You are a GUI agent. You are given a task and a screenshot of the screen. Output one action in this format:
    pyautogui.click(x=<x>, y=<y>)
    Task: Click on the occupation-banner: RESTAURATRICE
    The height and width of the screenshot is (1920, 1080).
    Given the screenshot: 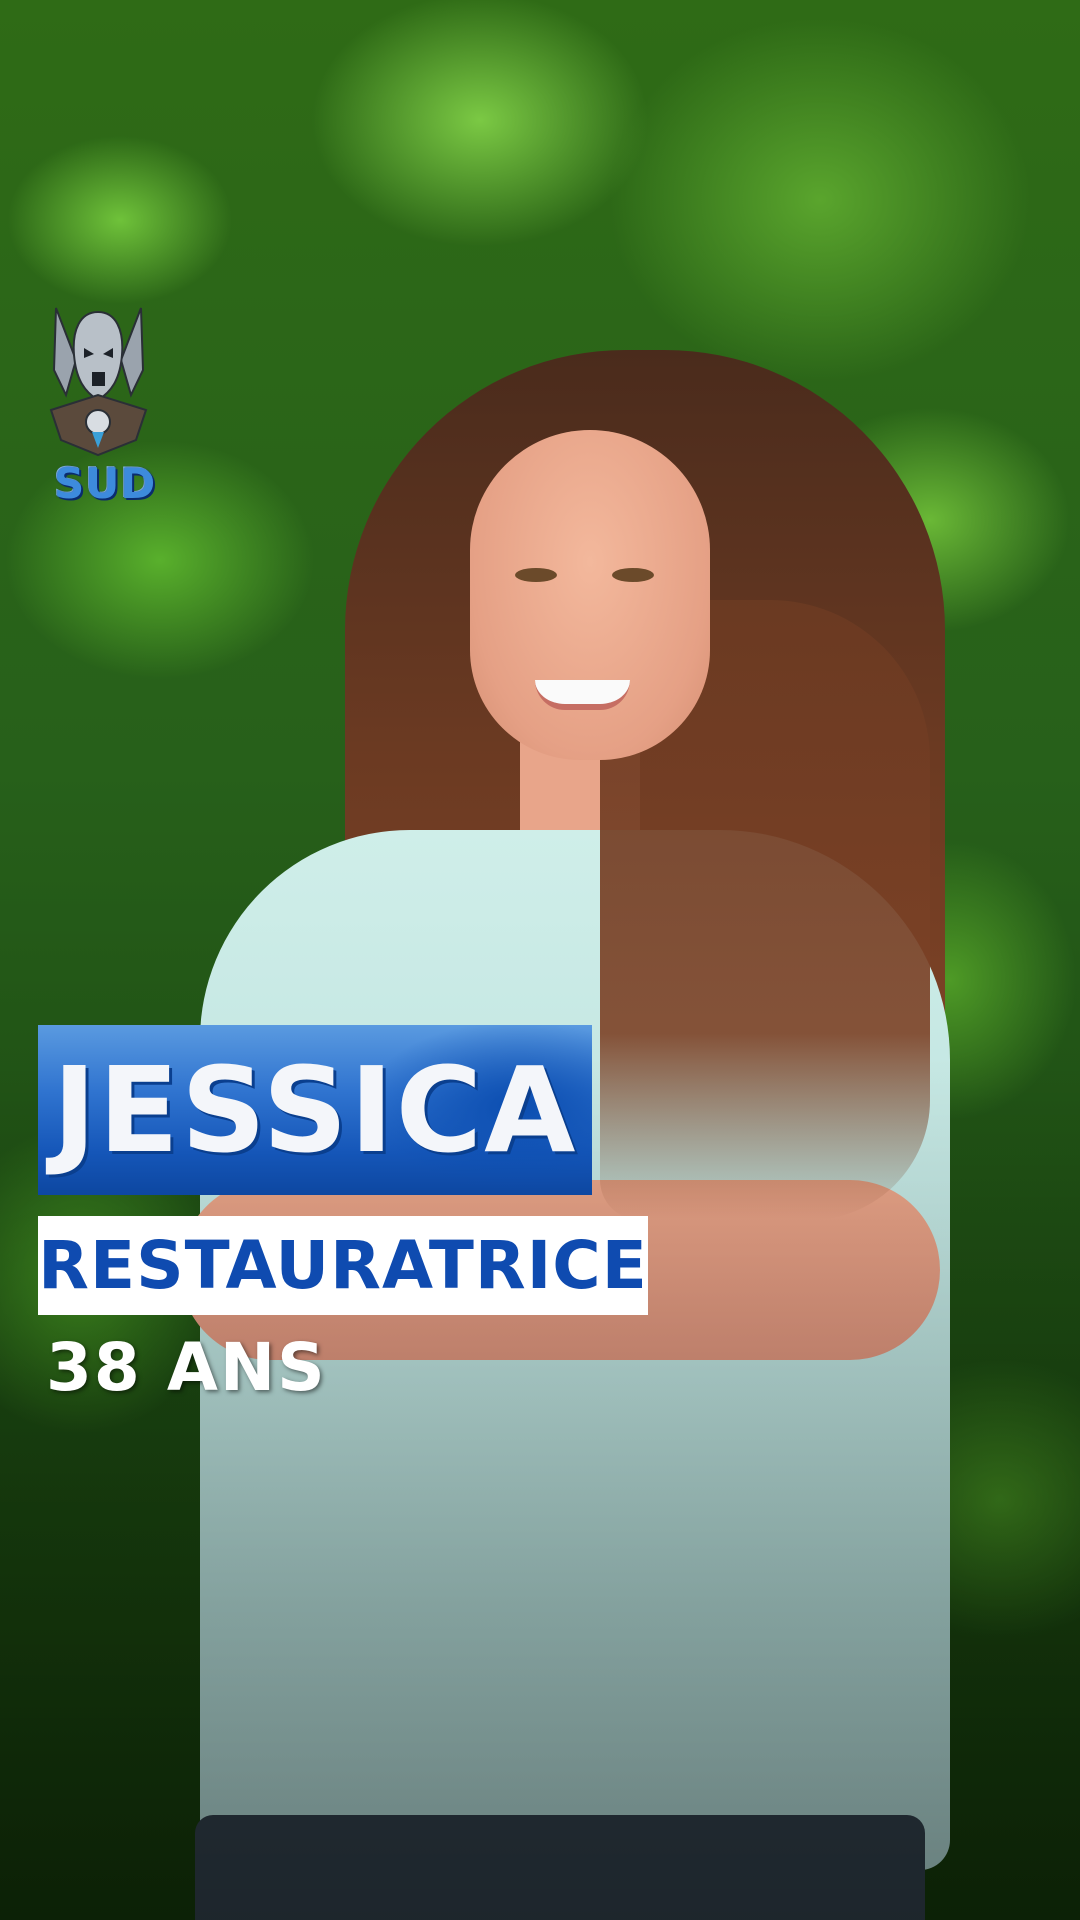 What is the action you would take?
    pyautogui.click(x=343, y=1265)
    